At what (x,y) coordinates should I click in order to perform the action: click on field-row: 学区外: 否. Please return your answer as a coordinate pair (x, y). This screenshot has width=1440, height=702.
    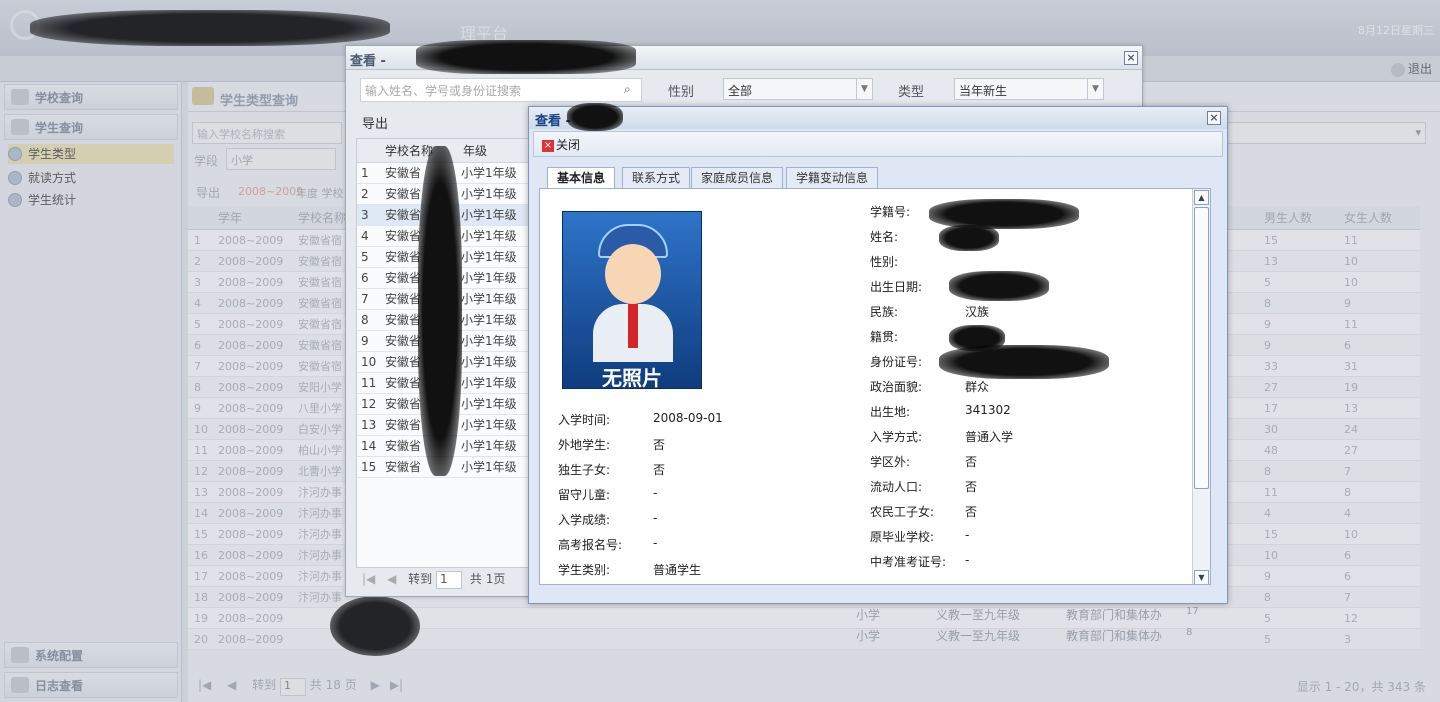
    Looking at the image, I should click on (1030, 465).